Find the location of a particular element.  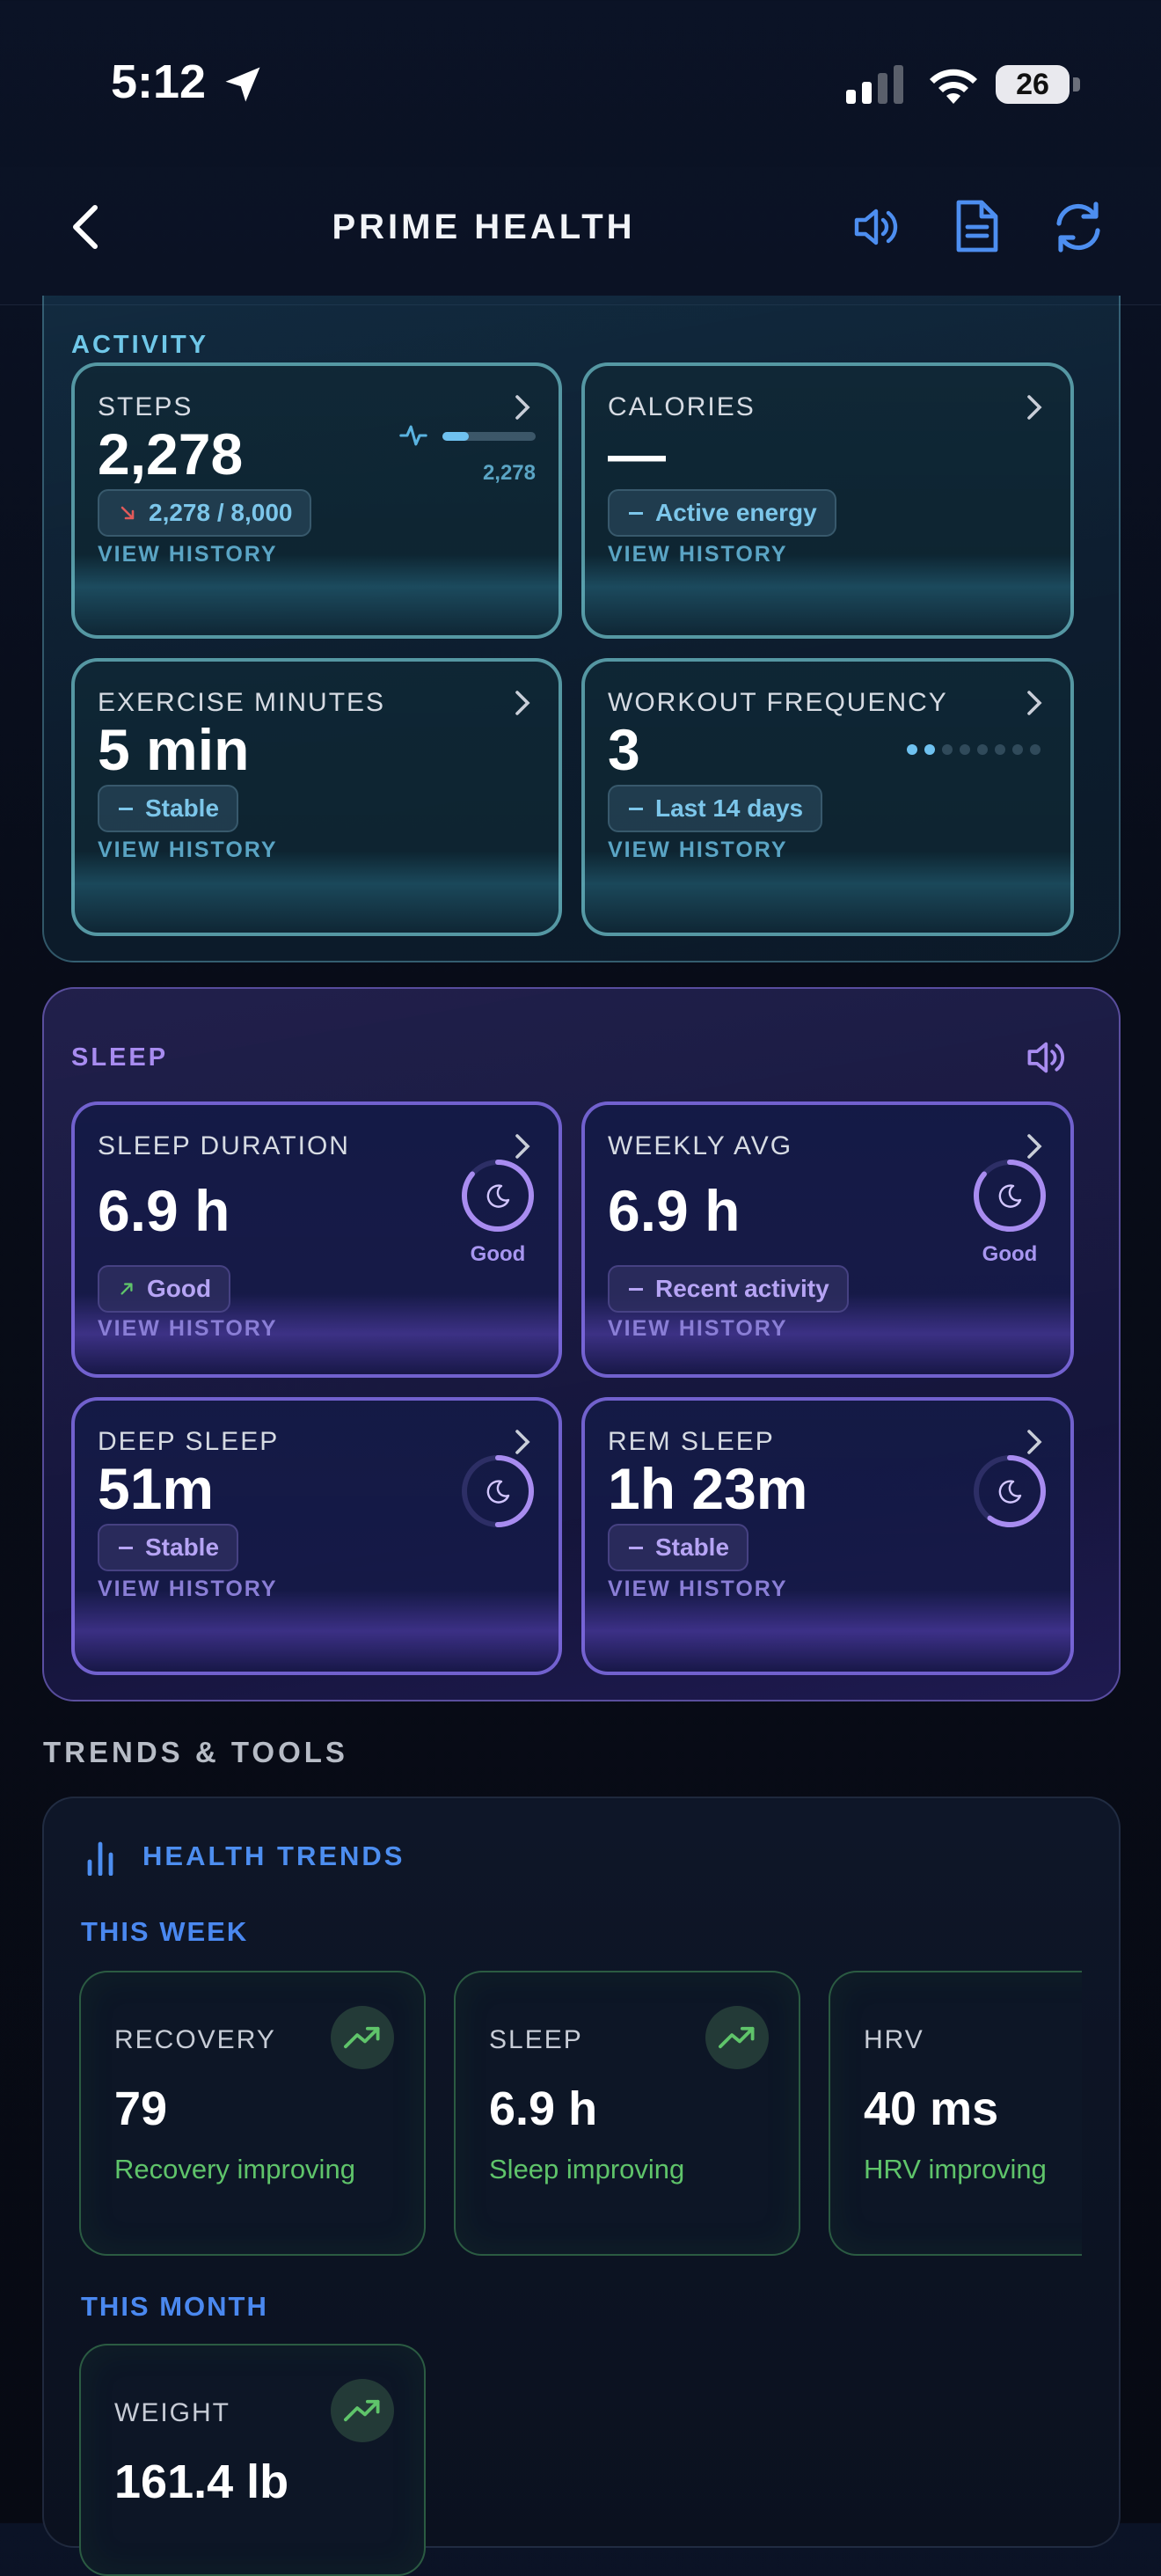

trend-card-sleep: SLEEP 6.9 h Sleep improving is located at coordinates (627, 2113).